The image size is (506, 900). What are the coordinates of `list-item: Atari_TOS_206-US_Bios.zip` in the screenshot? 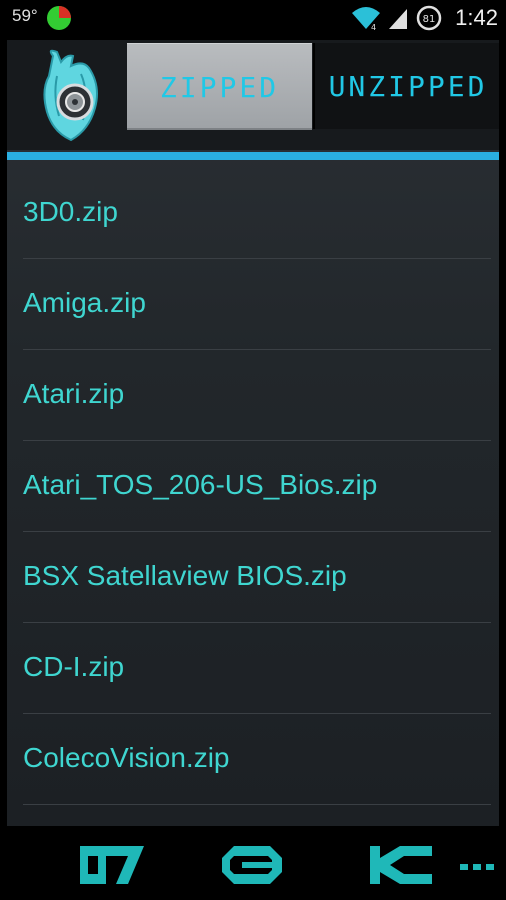 It's located at (257, 486).